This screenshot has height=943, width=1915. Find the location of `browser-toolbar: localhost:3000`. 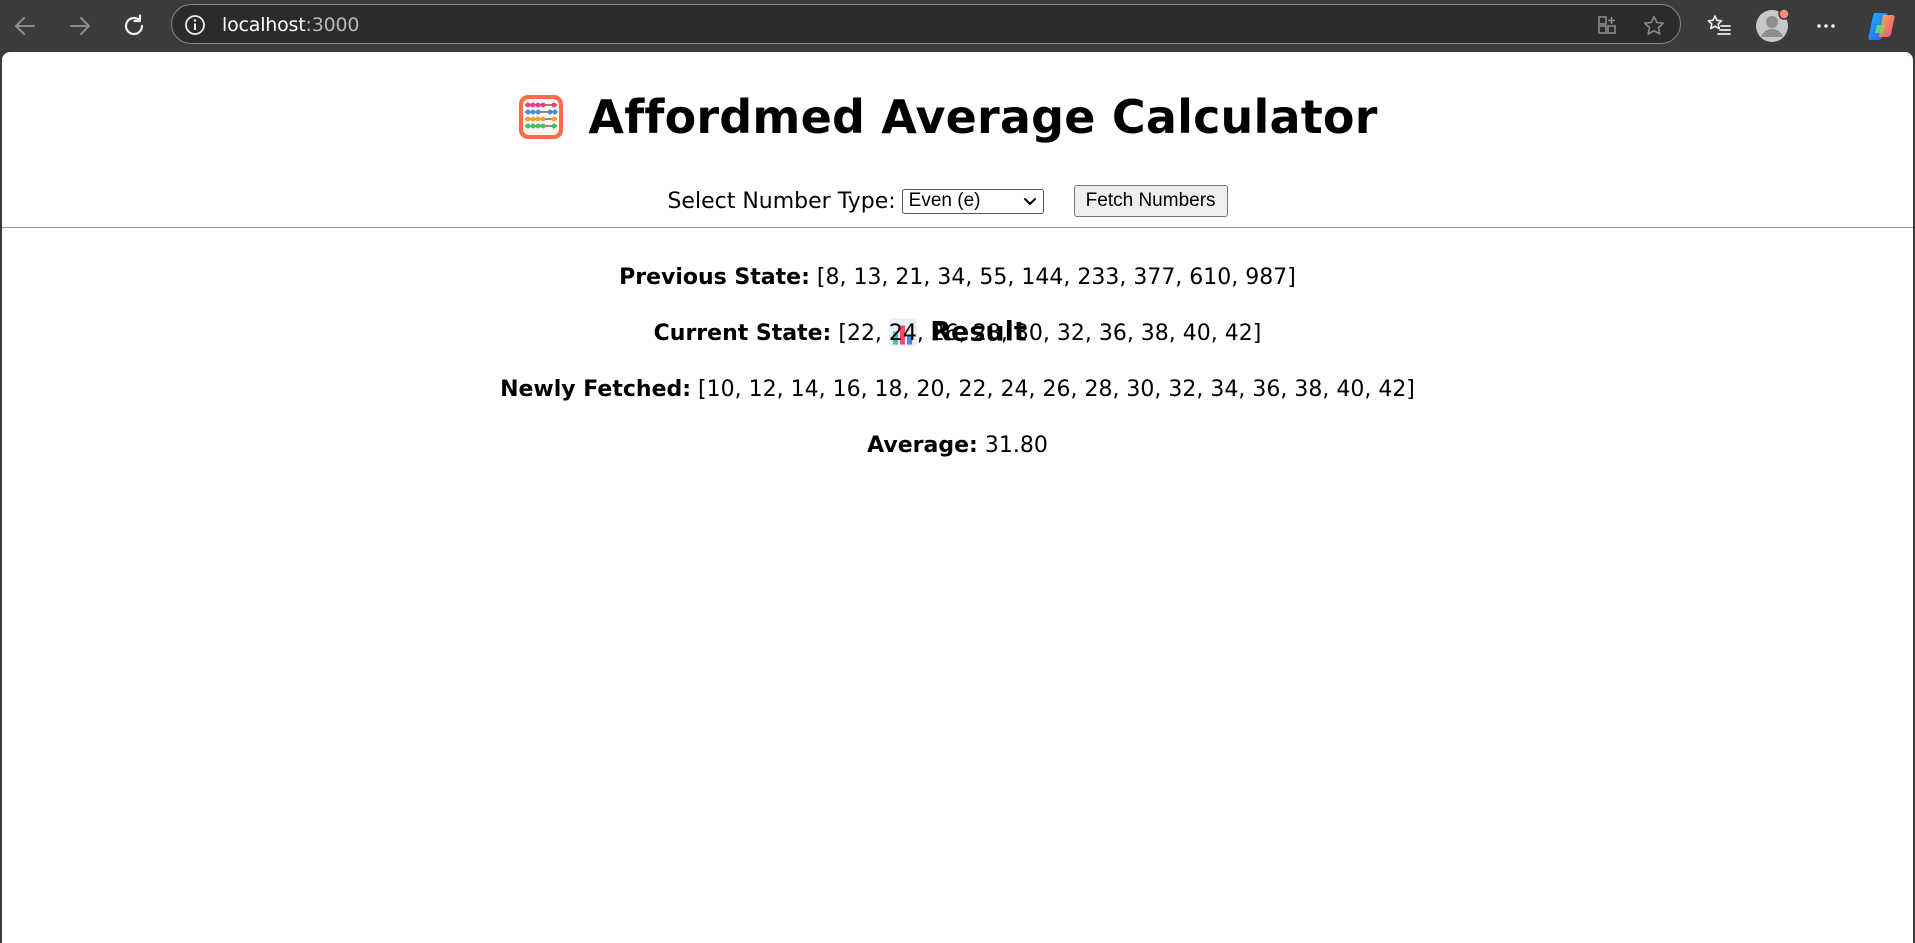

browser-toolbar: localhost:3000 is located at coordinates (957, 26).